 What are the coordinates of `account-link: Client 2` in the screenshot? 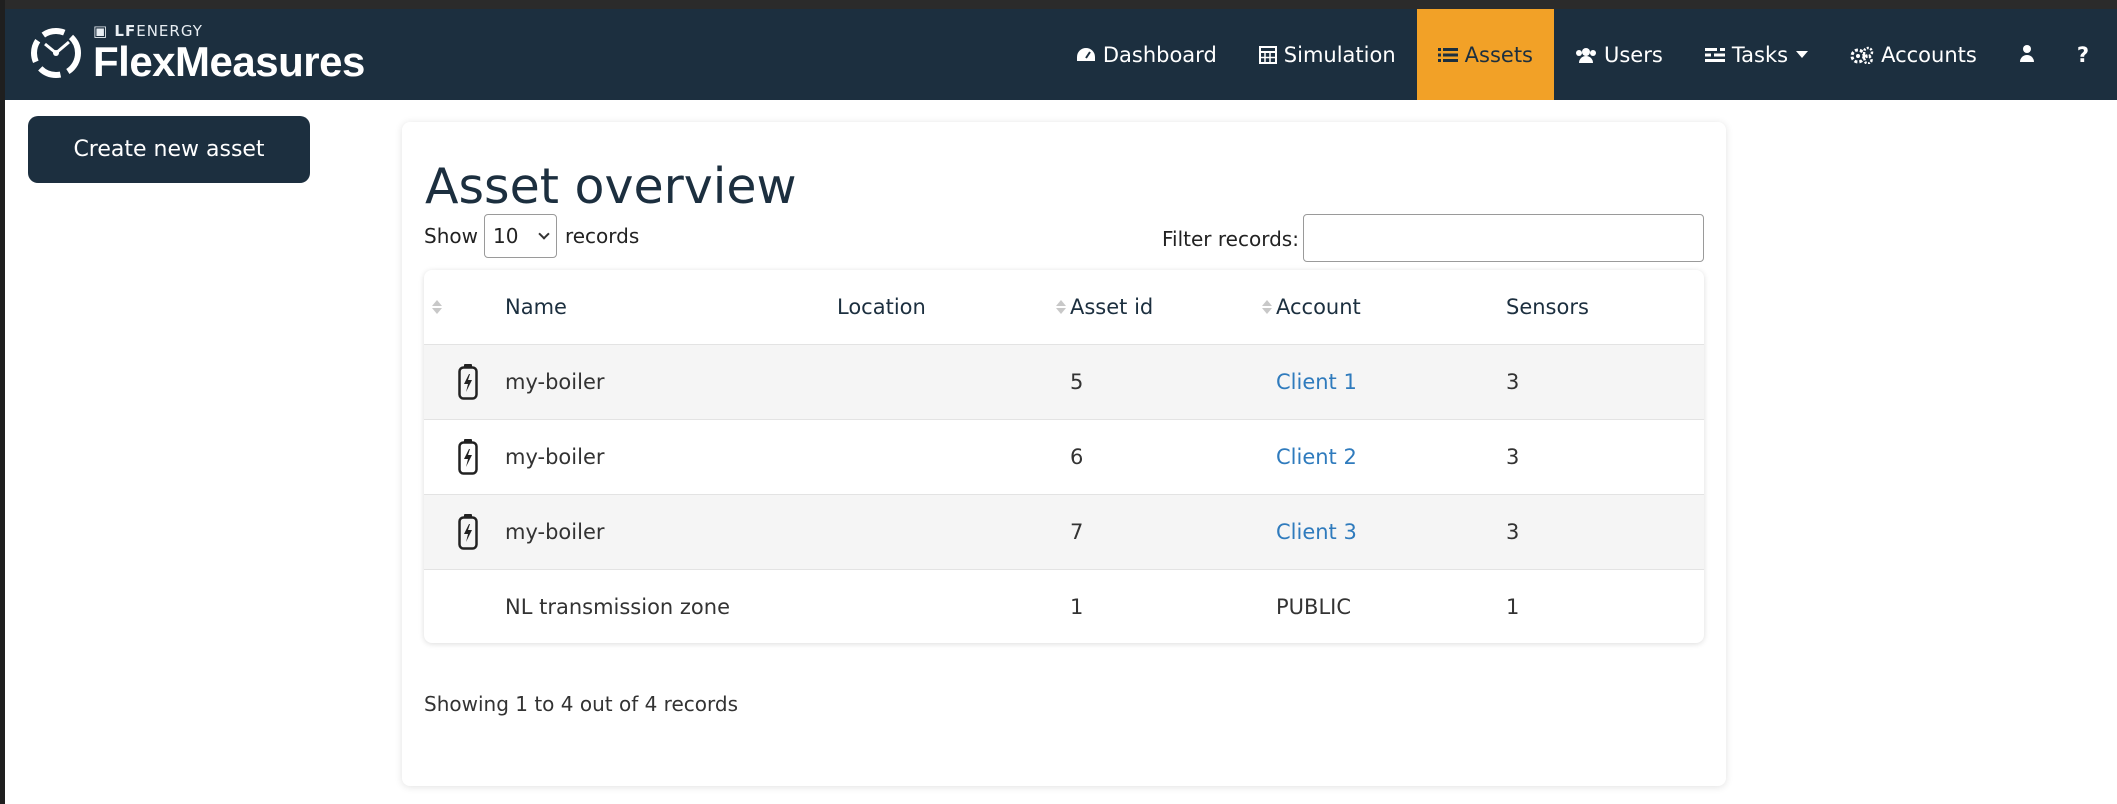 It's located at (1316, 457).